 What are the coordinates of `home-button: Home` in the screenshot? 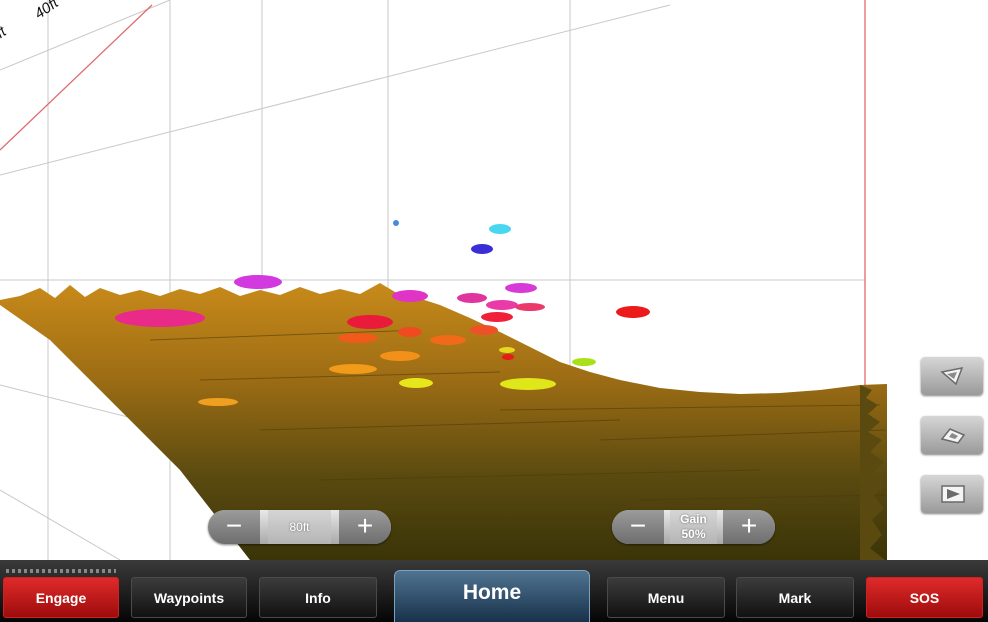 It's located at (492, 596).